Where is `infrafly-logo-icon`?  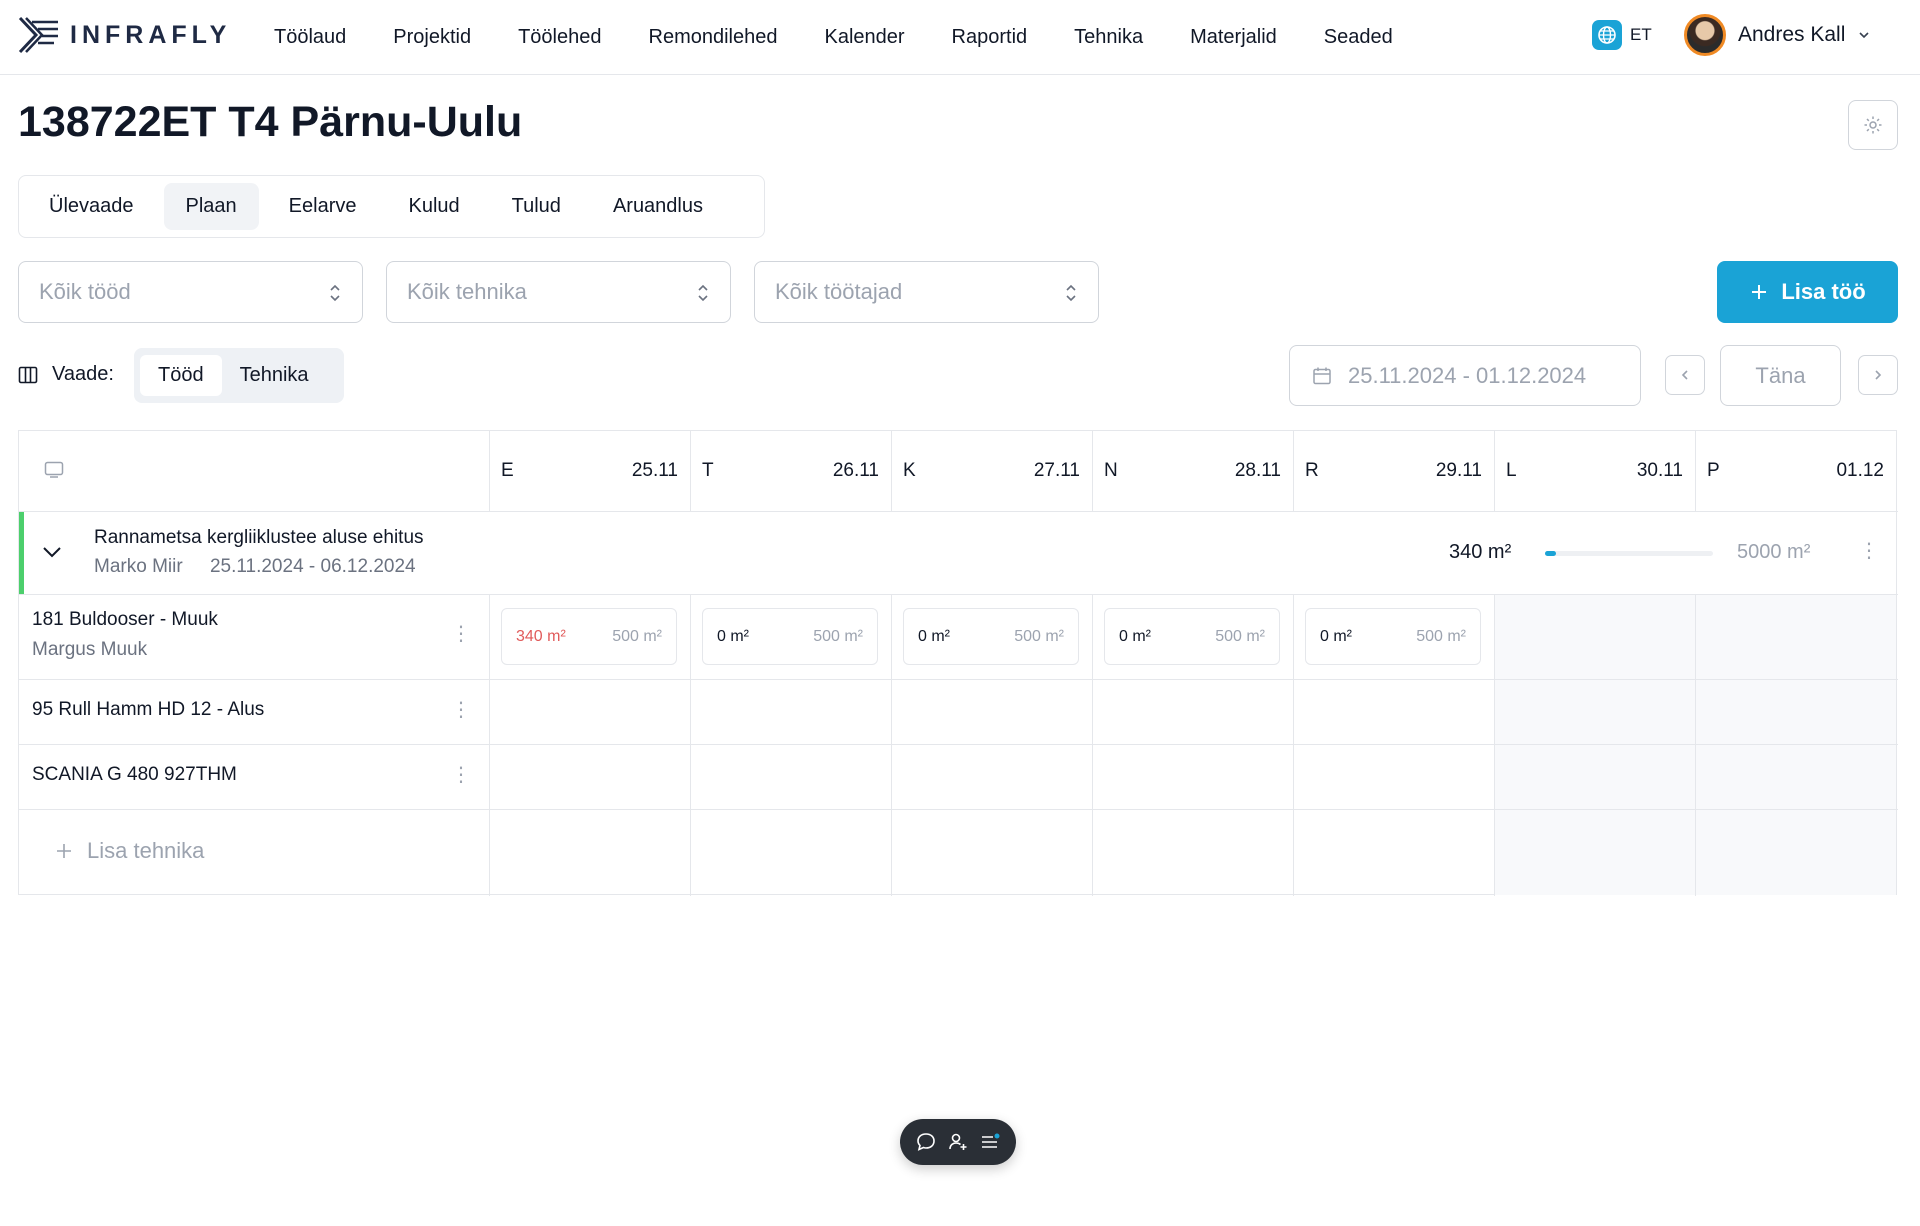
infrafly-logo-icon is located at coordinates (38, 35).